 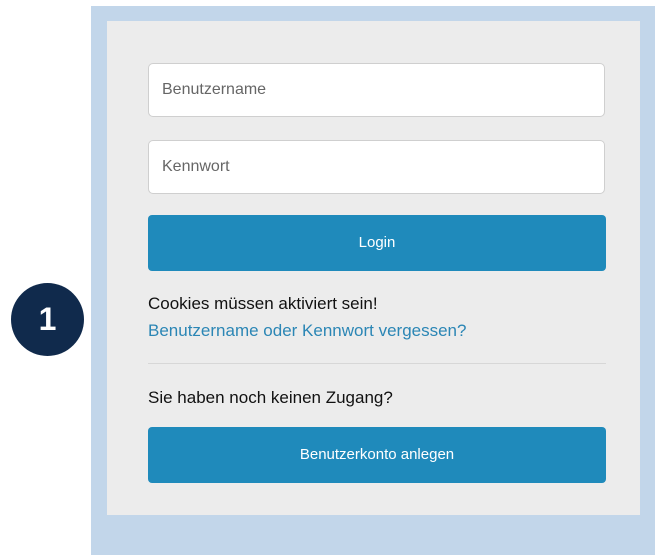 What do you see at coordinates (47, 319) in the screenshot?
I see `step-number-badge: 1` at bounding box center [47, 319].